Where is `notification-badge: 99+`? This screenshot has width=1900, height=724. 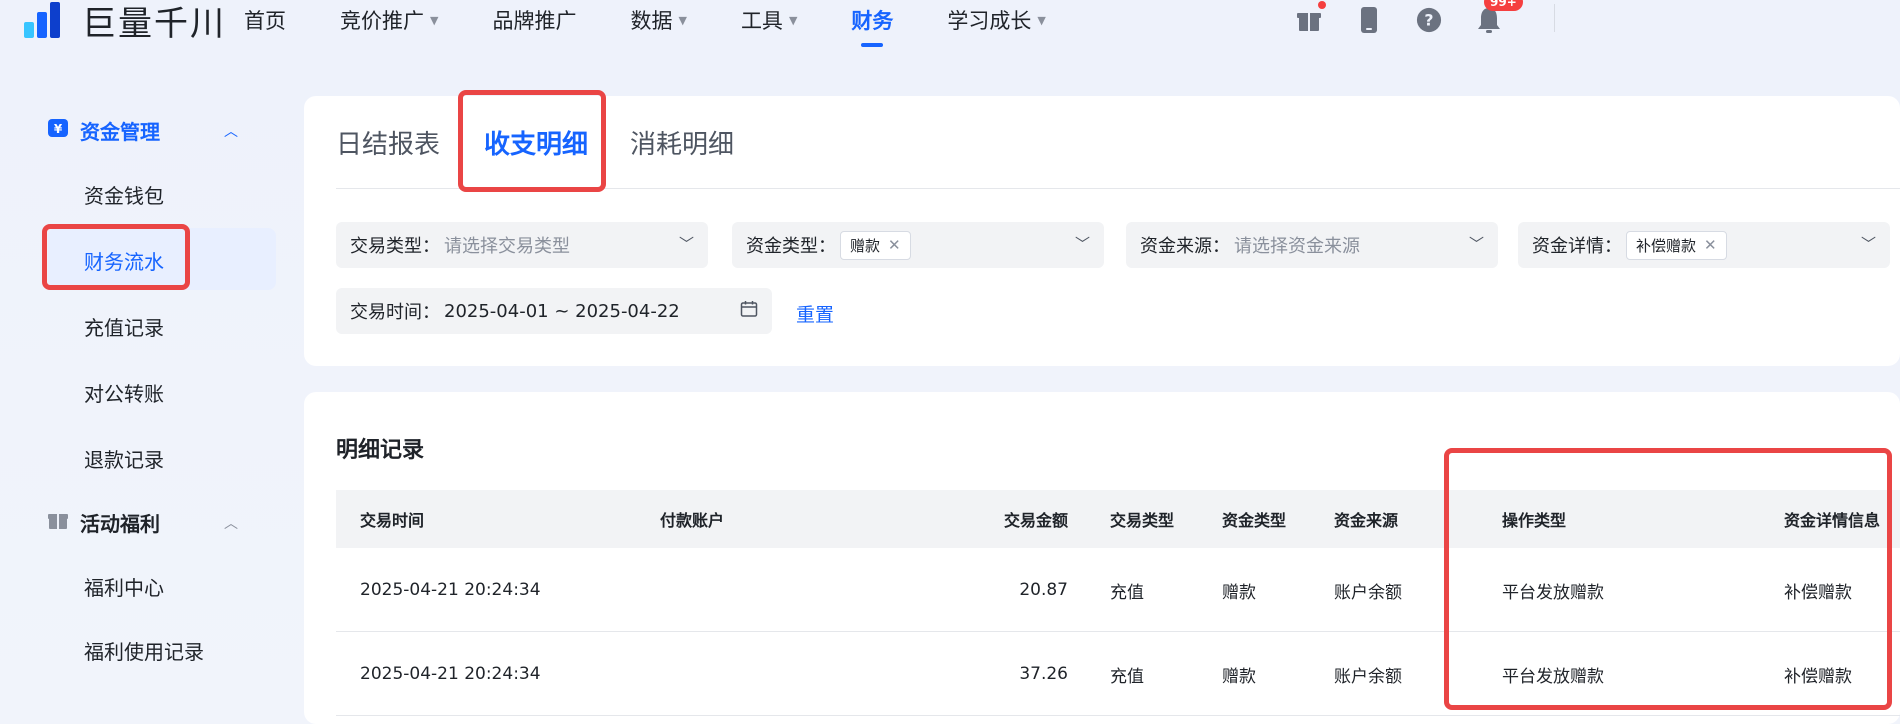 notification-badge: 99+ is located at coordinates (1503, 5).